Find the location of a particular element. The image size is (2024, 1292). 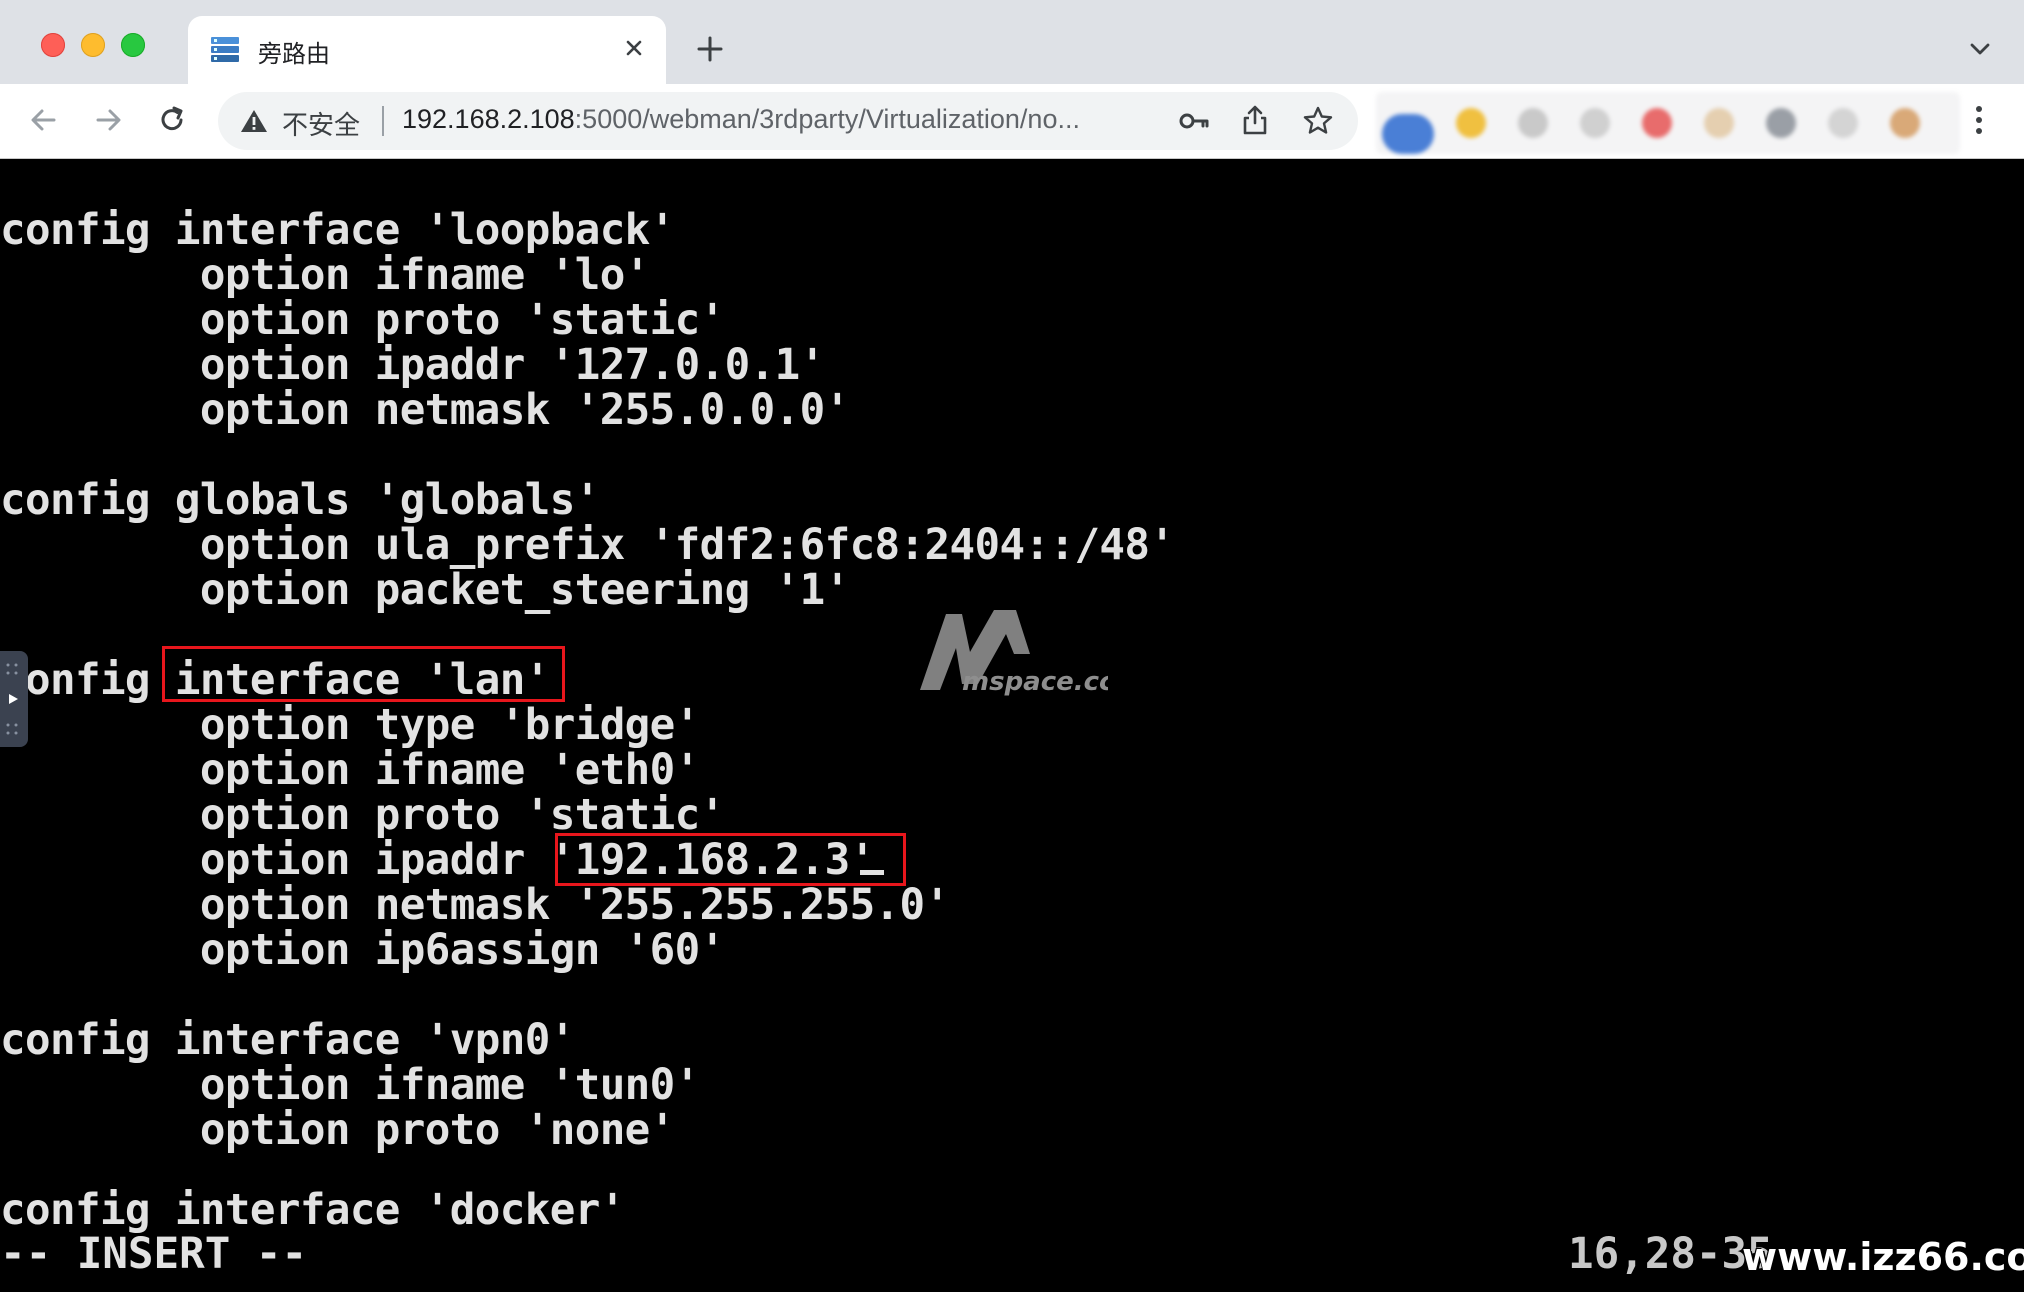

terminal-line: option ifname 'tun0' is located at coordinates (350, 1085).